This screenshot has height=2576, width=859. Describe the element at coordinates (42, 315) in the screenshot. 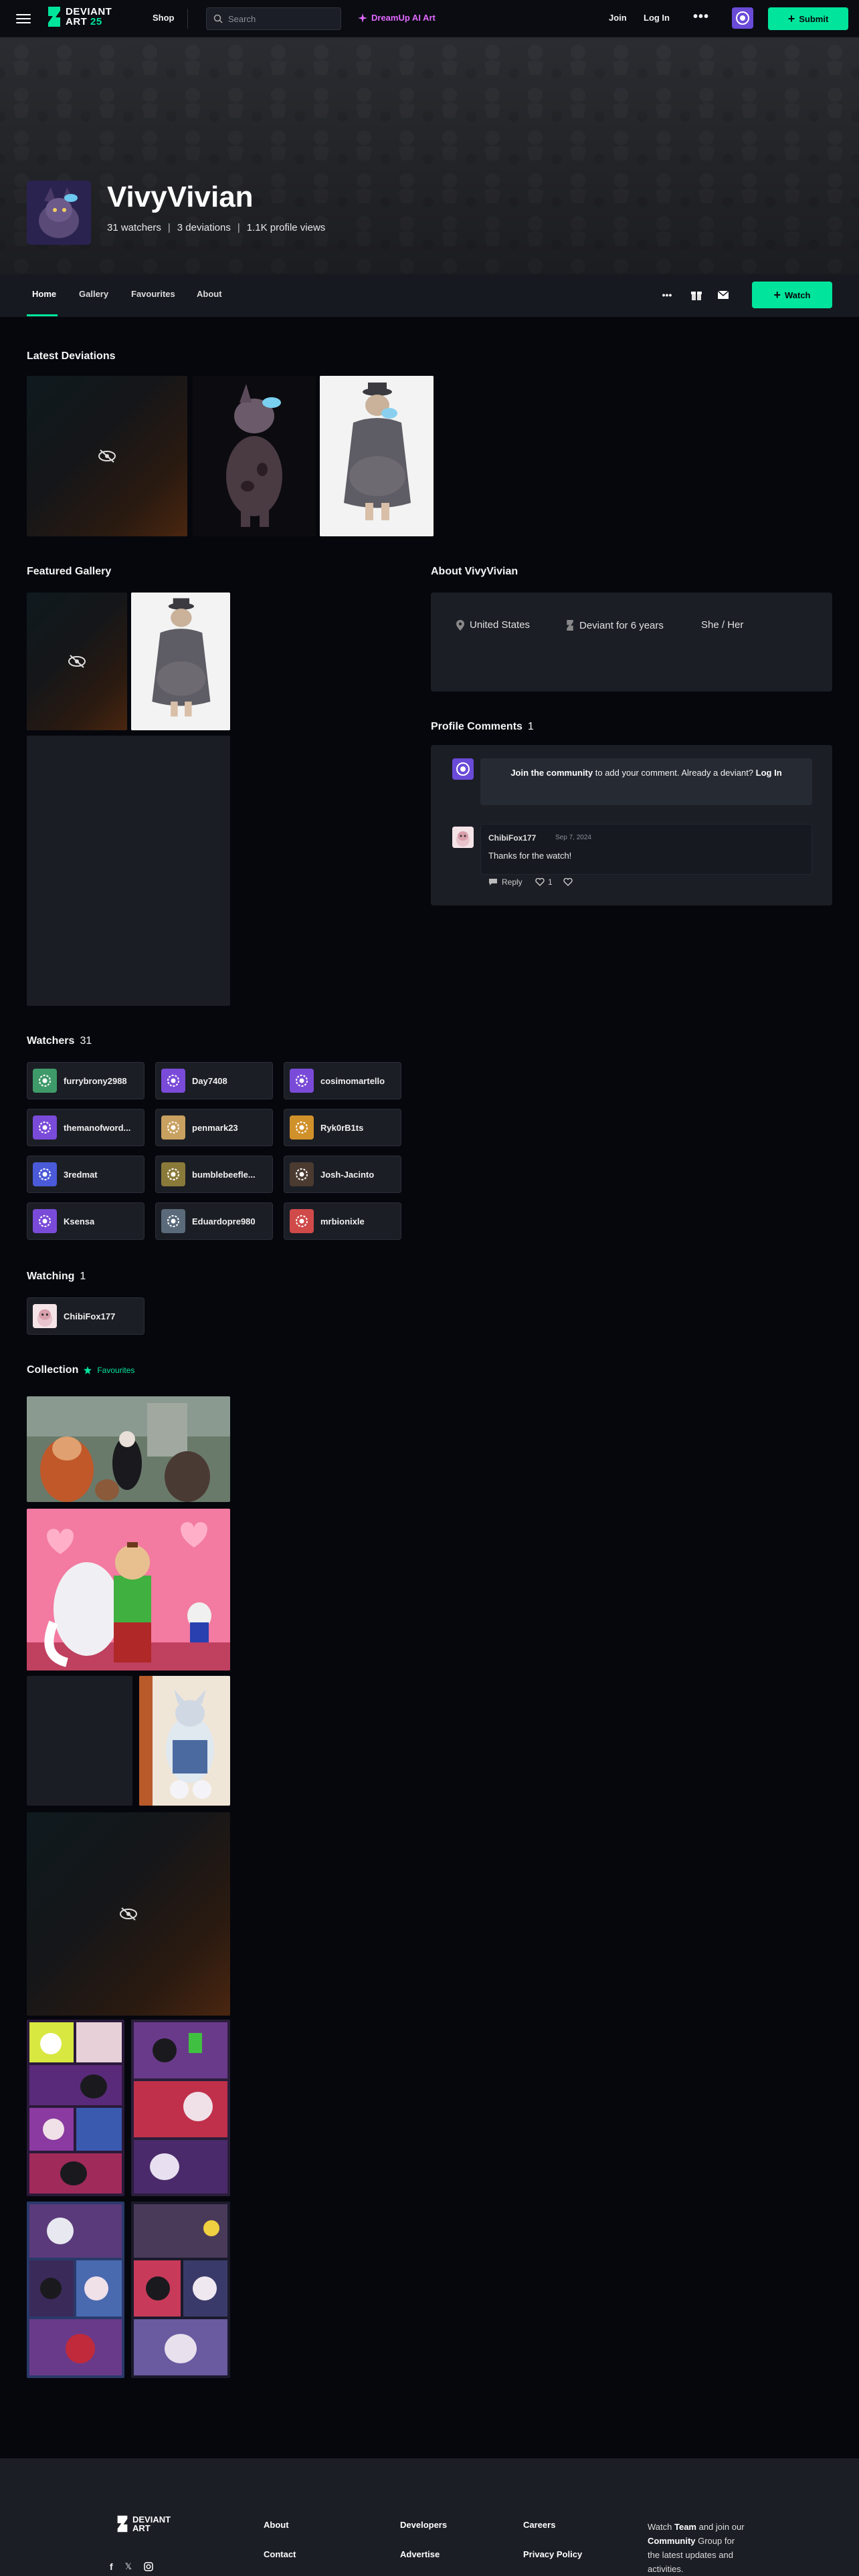

I see `active-tab-indicator` at that location.